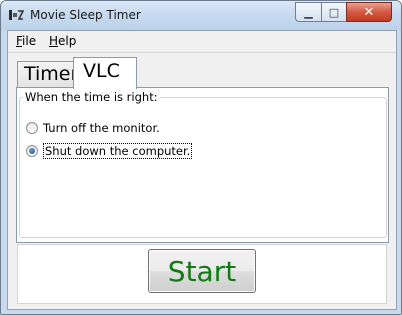 The width and height of the screenshot is (402, 315). Describe the element at coordinates (32, 128) in the screenshot. I see `turn-off-monitor-radio` at that location.